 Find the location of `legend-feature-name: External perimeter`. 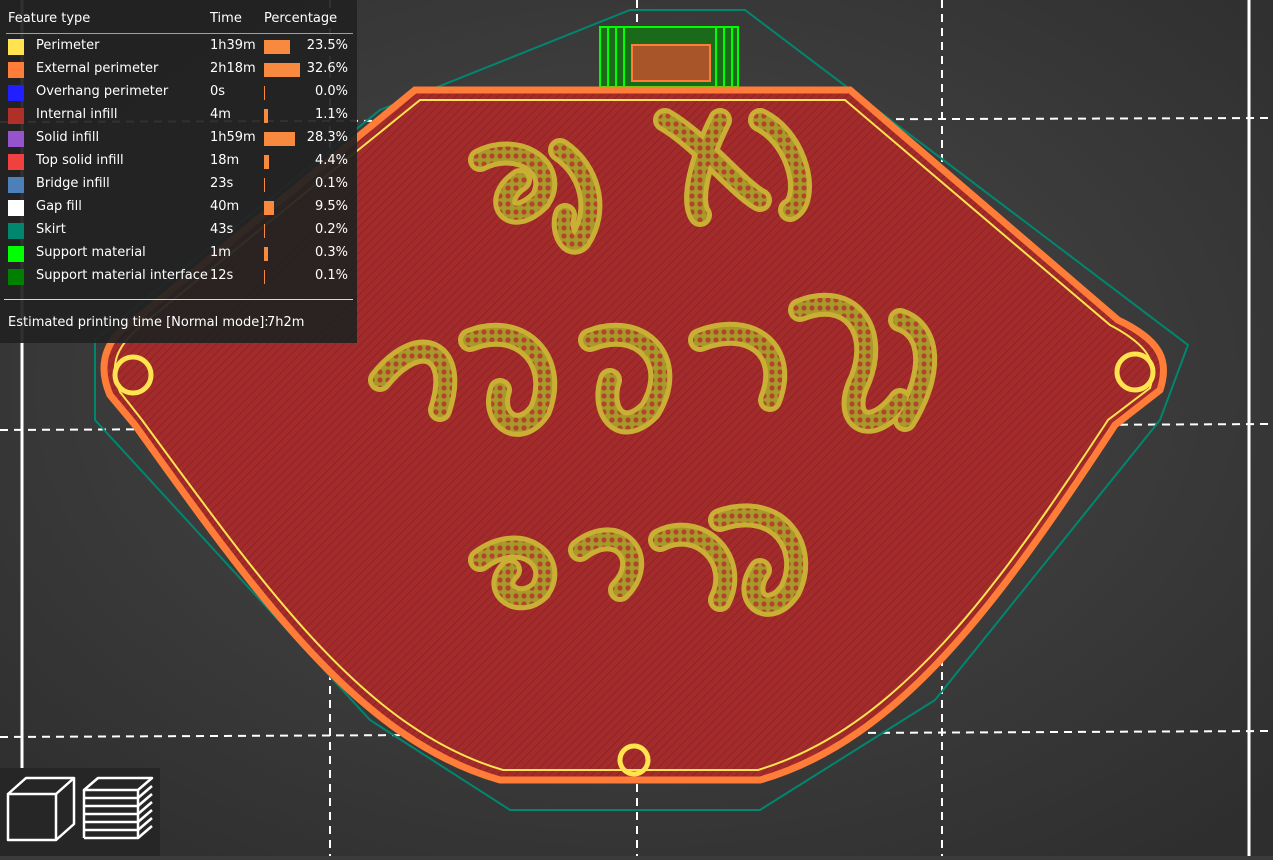

legend-feature-name: External perimeter is located at coordinates (97, 68).